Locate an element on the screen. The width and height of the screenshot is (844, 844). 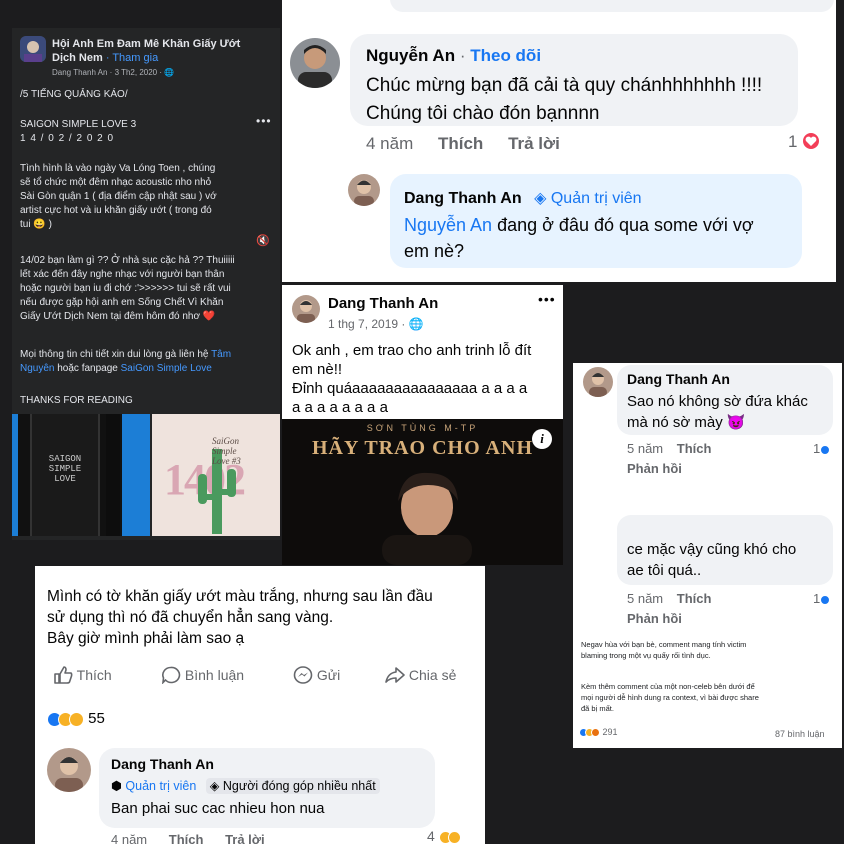
body-line: tui 😀 ) is located at coordinates (36, 224).